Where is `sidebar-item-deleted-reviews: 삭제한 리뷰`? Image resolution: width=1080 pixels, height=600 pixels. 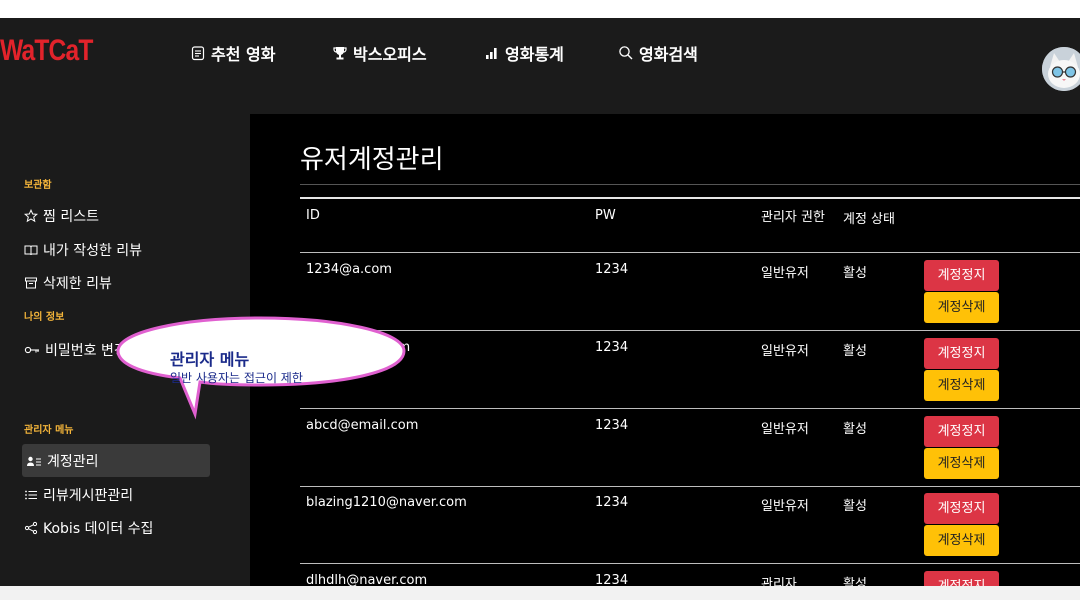 sidebar-item-deleted-reviews: 삭제한 리뷰 is located at coordinates (68, 283).